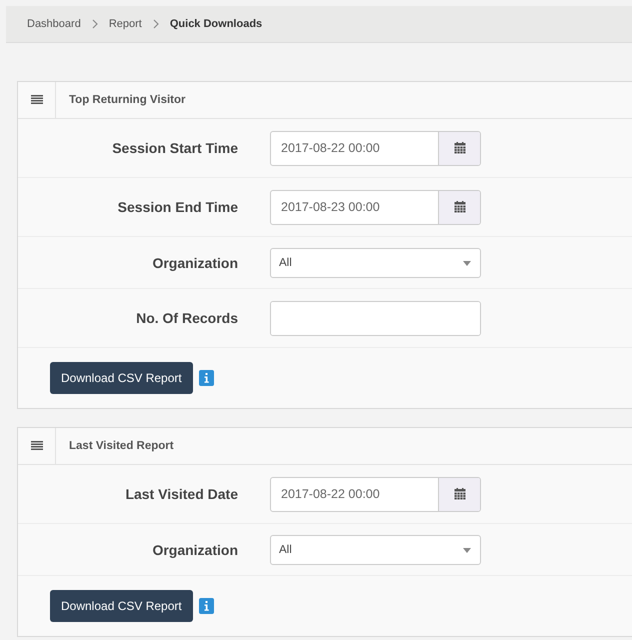  What do you see at coordinates (127, 100) in the screenshot?
I see `panel-title: Top Returning Visitor` at bounding box center [127, 100].